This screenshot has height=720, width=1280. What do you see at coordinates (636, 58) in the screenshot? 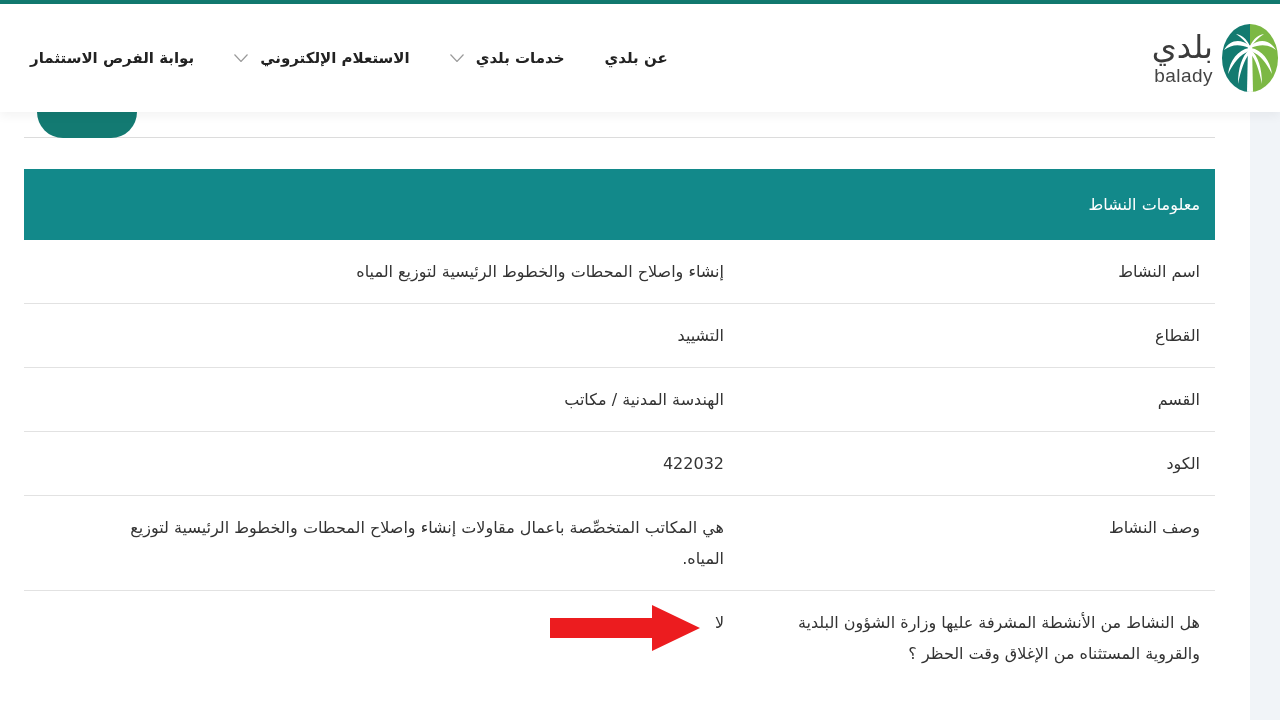
I see `nav-link: عن بلدي` at bounding box center [636, 58].